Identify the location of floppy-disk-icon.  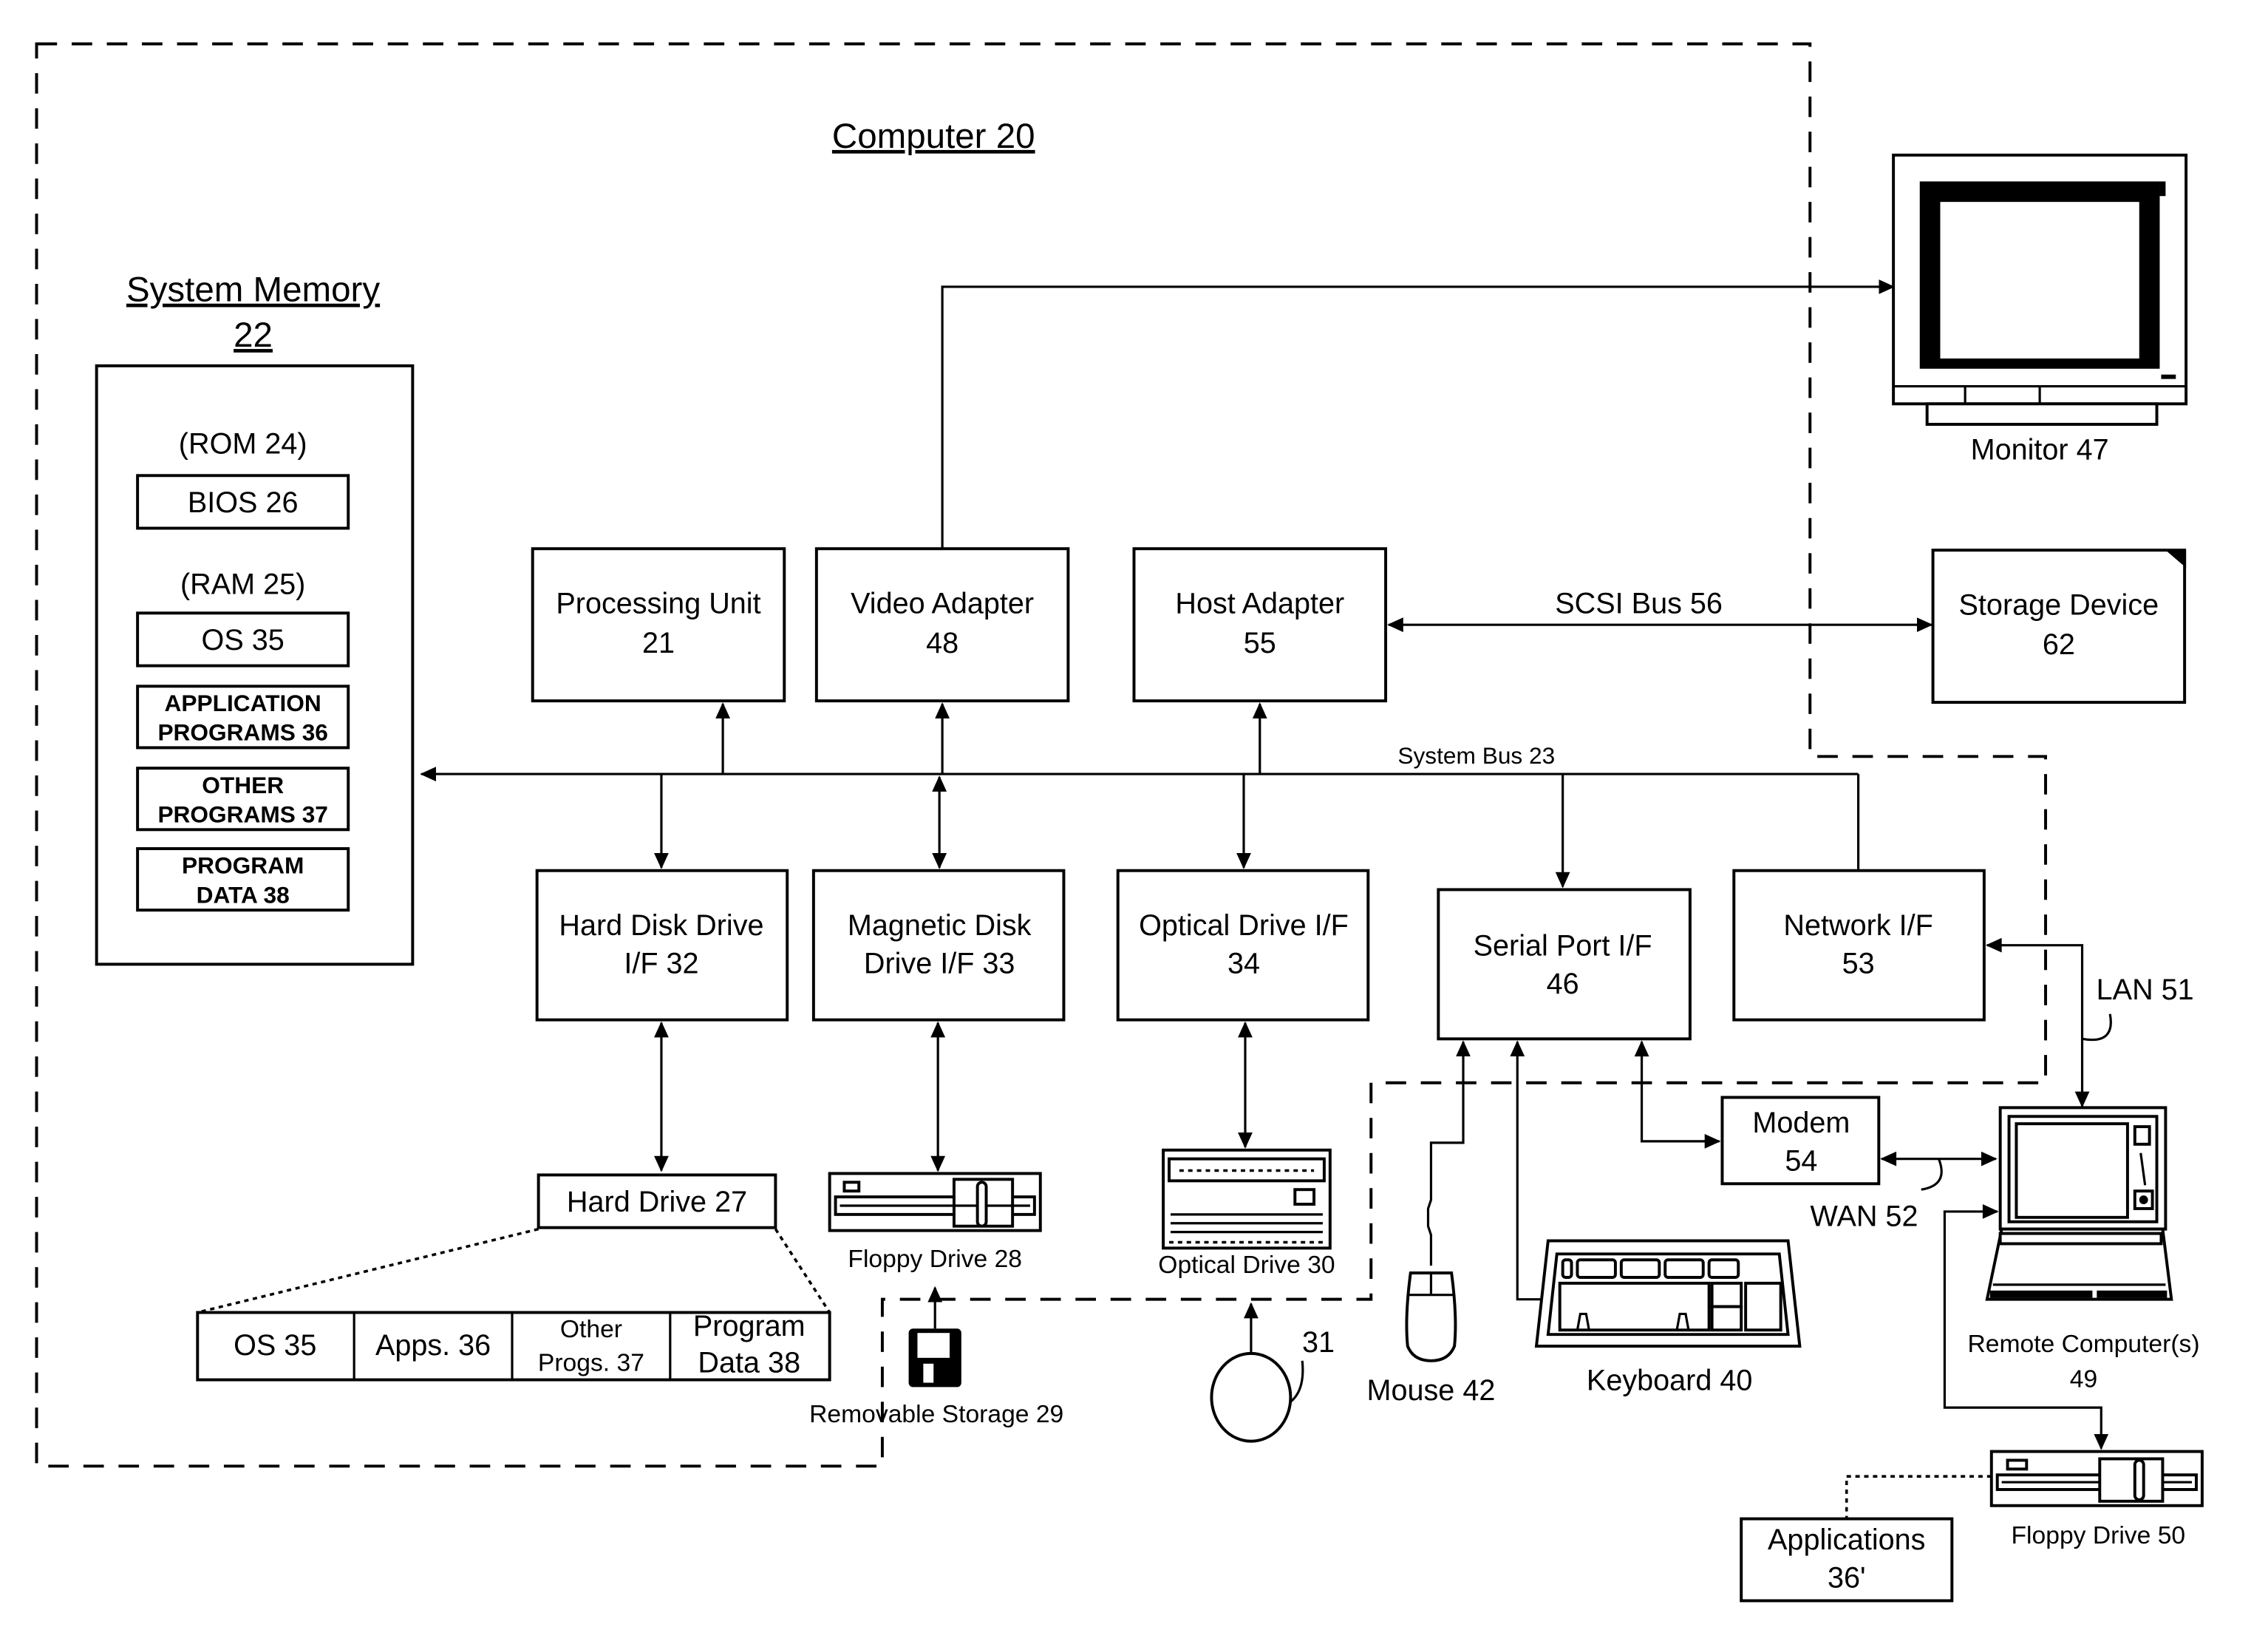
(935, 1358).